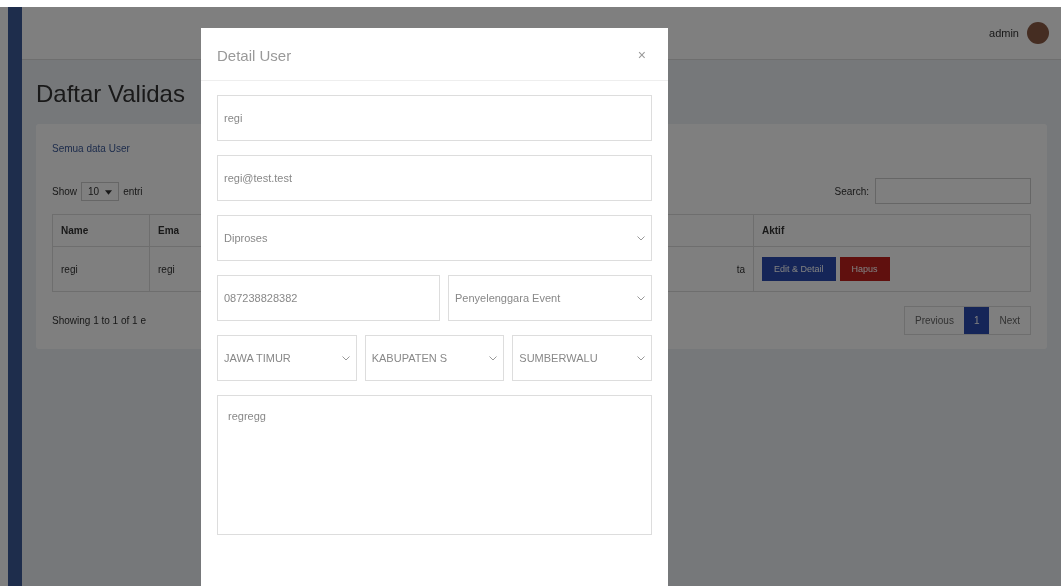 This screenshot has height=586, width=1061. I want to click on page-title: Daftar Validas, so click(111, 94).